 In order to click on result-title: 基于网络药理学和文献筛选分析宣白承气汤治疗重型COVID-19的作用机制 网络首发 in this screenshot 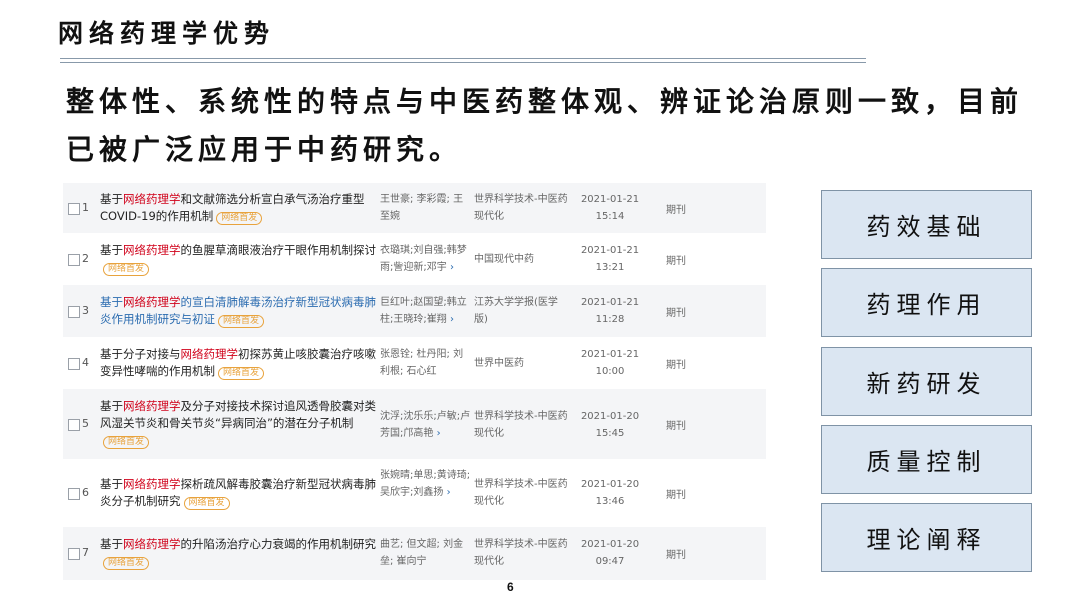, I will do `click(238, 208)`.